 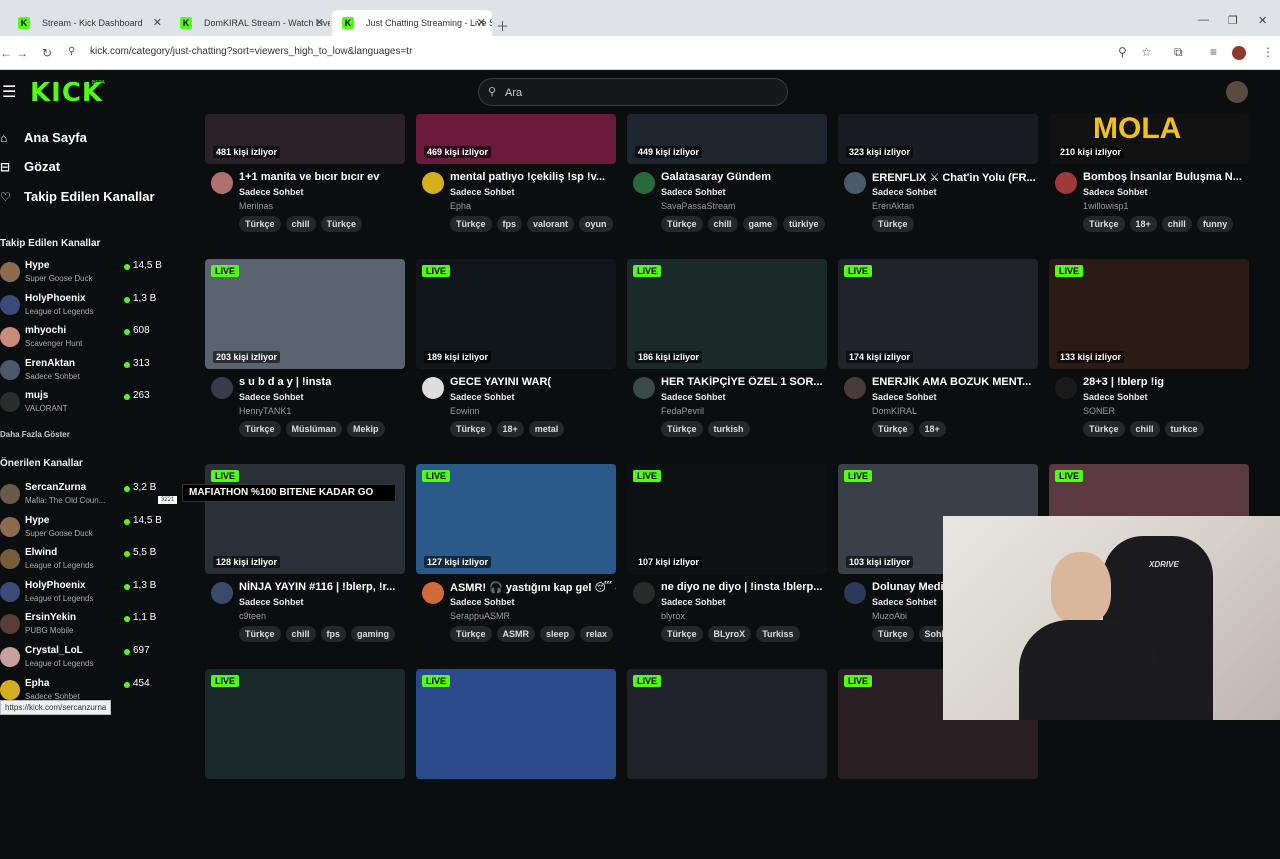 What do you see at coordinates (551, 224) in the screenshot?
I see `tag-chip: valorant` at bounding box center [551, 224].